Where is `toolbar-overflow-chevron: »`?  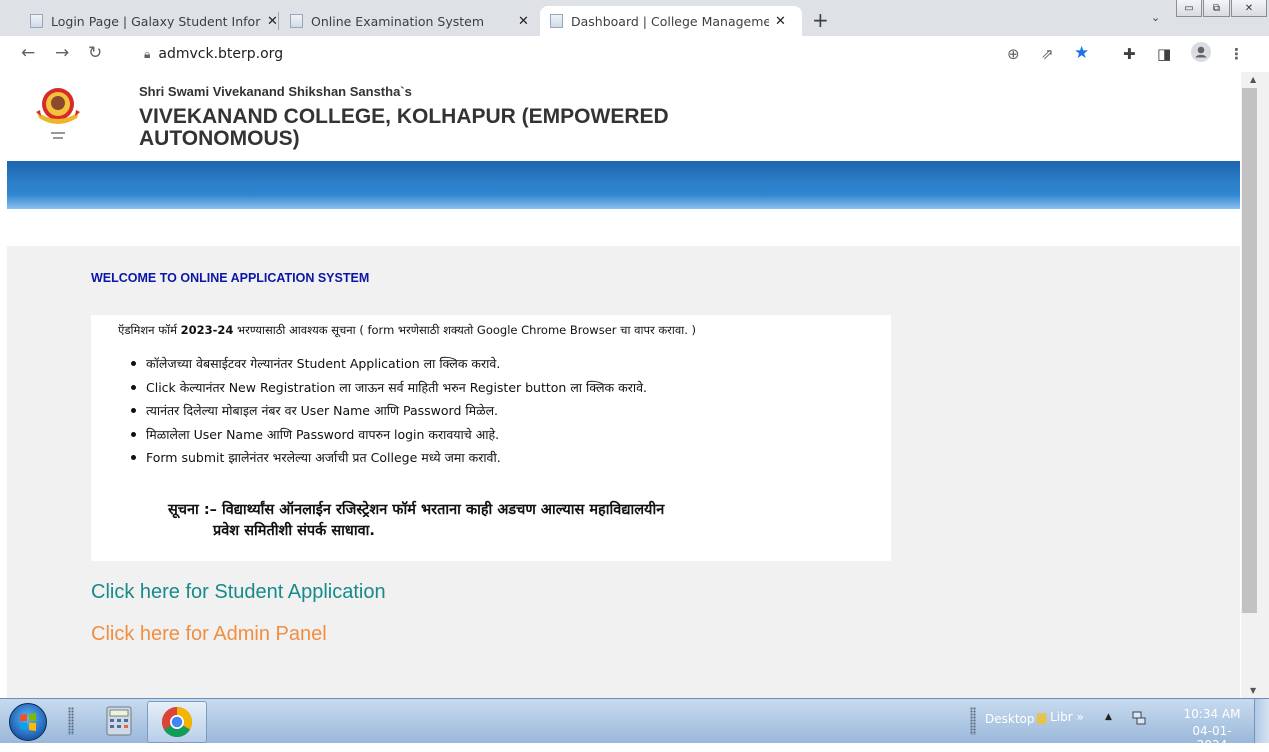
toolbar-overflow-chevron: » is located at coordinates (1079, 717).